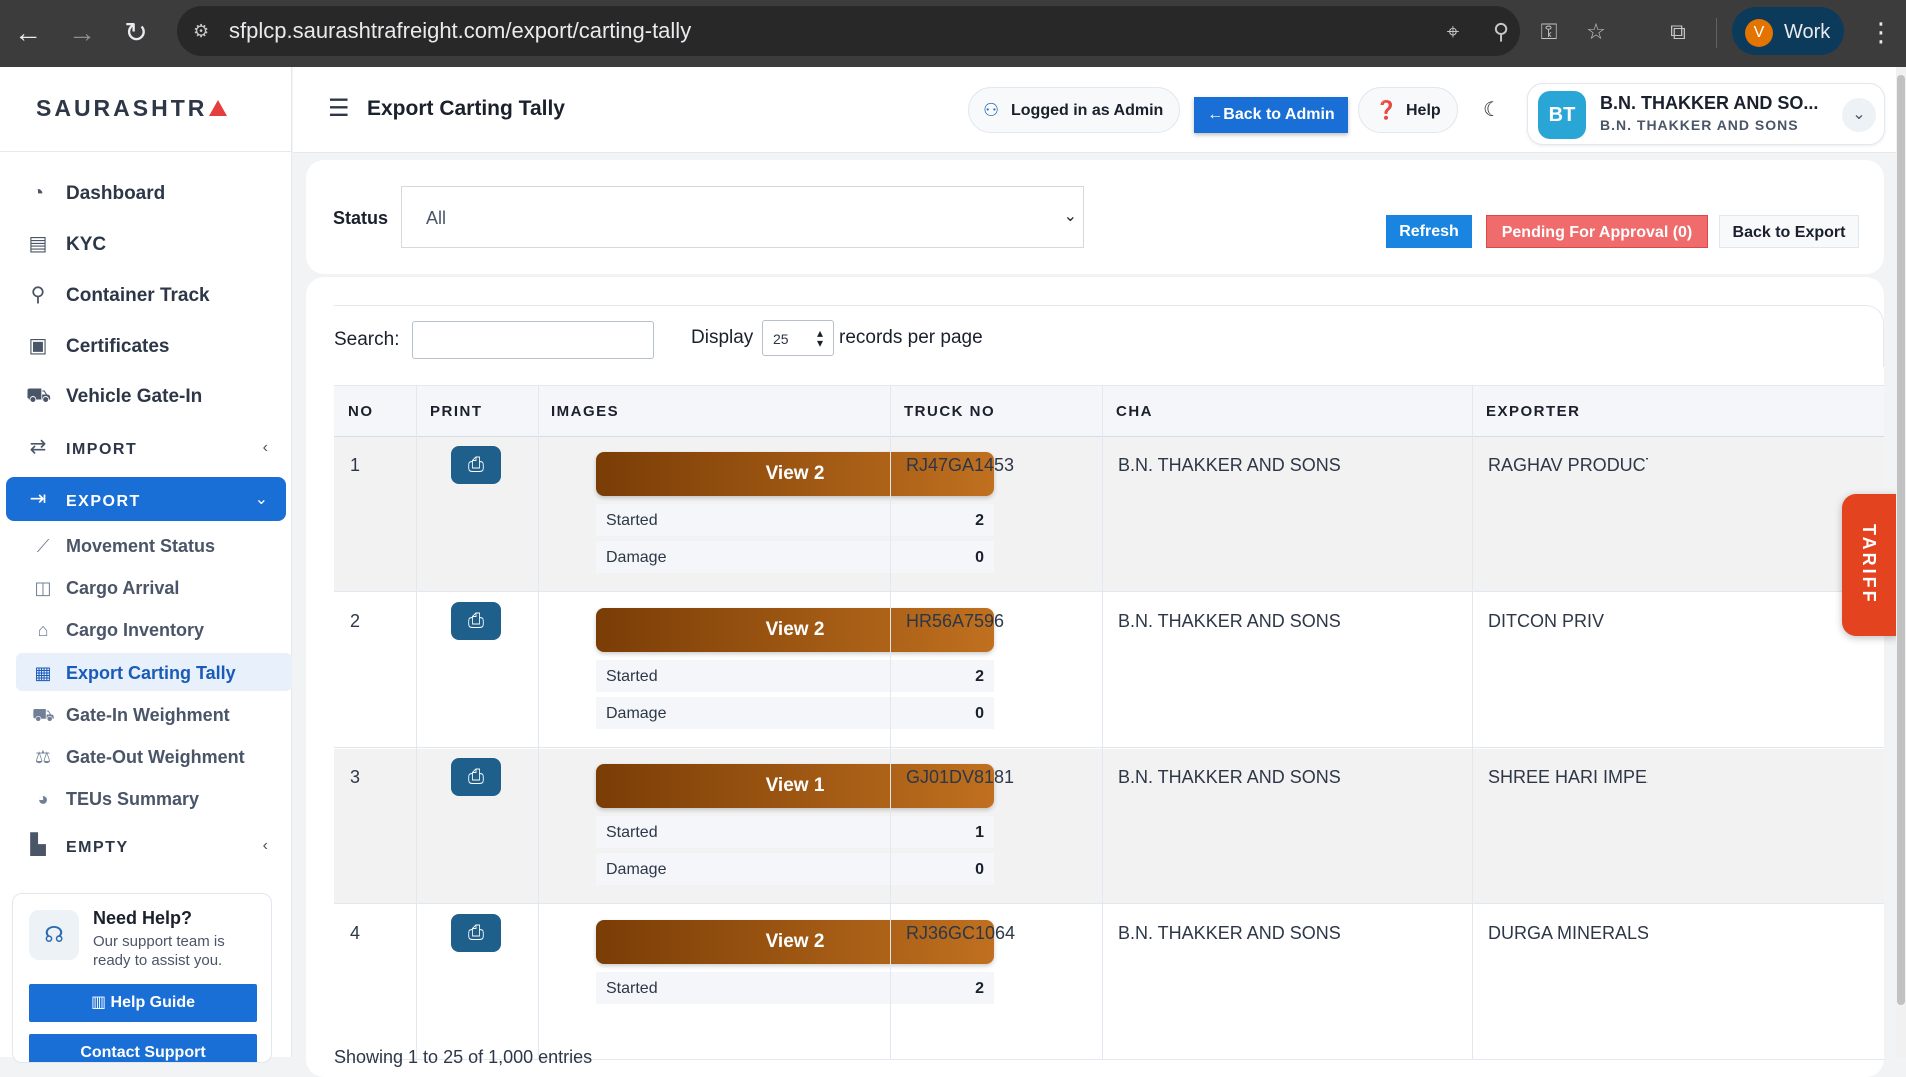 Image resolution: width=1906 pixels, height=1077 pixels. I want to click on scrollbar-thumb, so click(1901, 540).